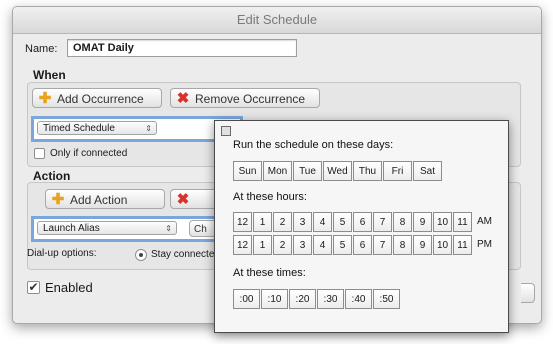  I want to click on minute-button: :30, so click(330, 299).